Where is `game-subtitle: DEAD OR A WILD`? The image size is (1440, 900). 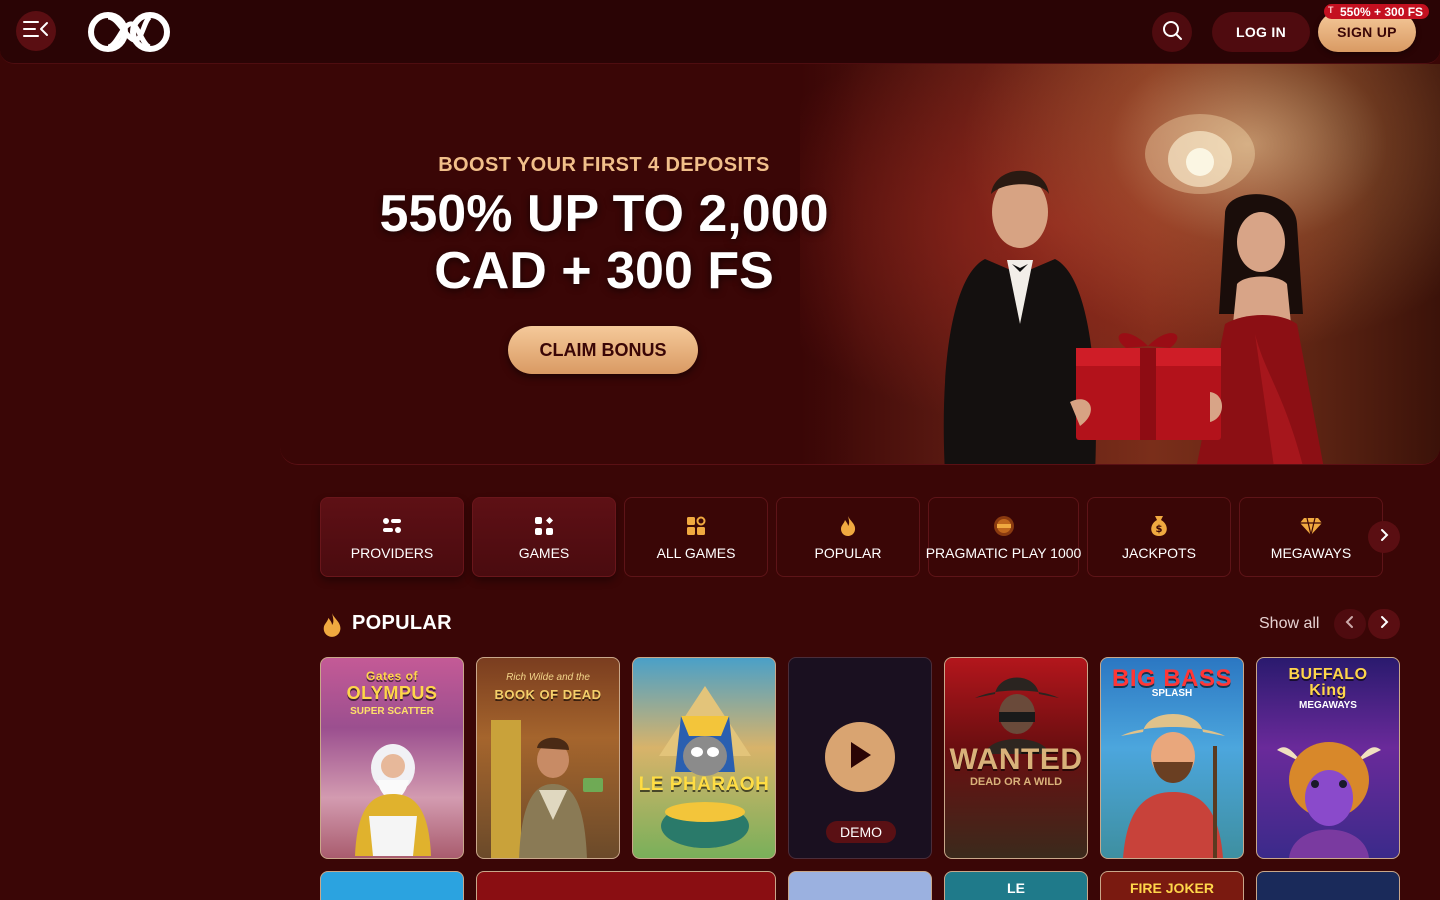 game-subtitle: DEAD OR A WILD is located at coordinates (1016, 782).